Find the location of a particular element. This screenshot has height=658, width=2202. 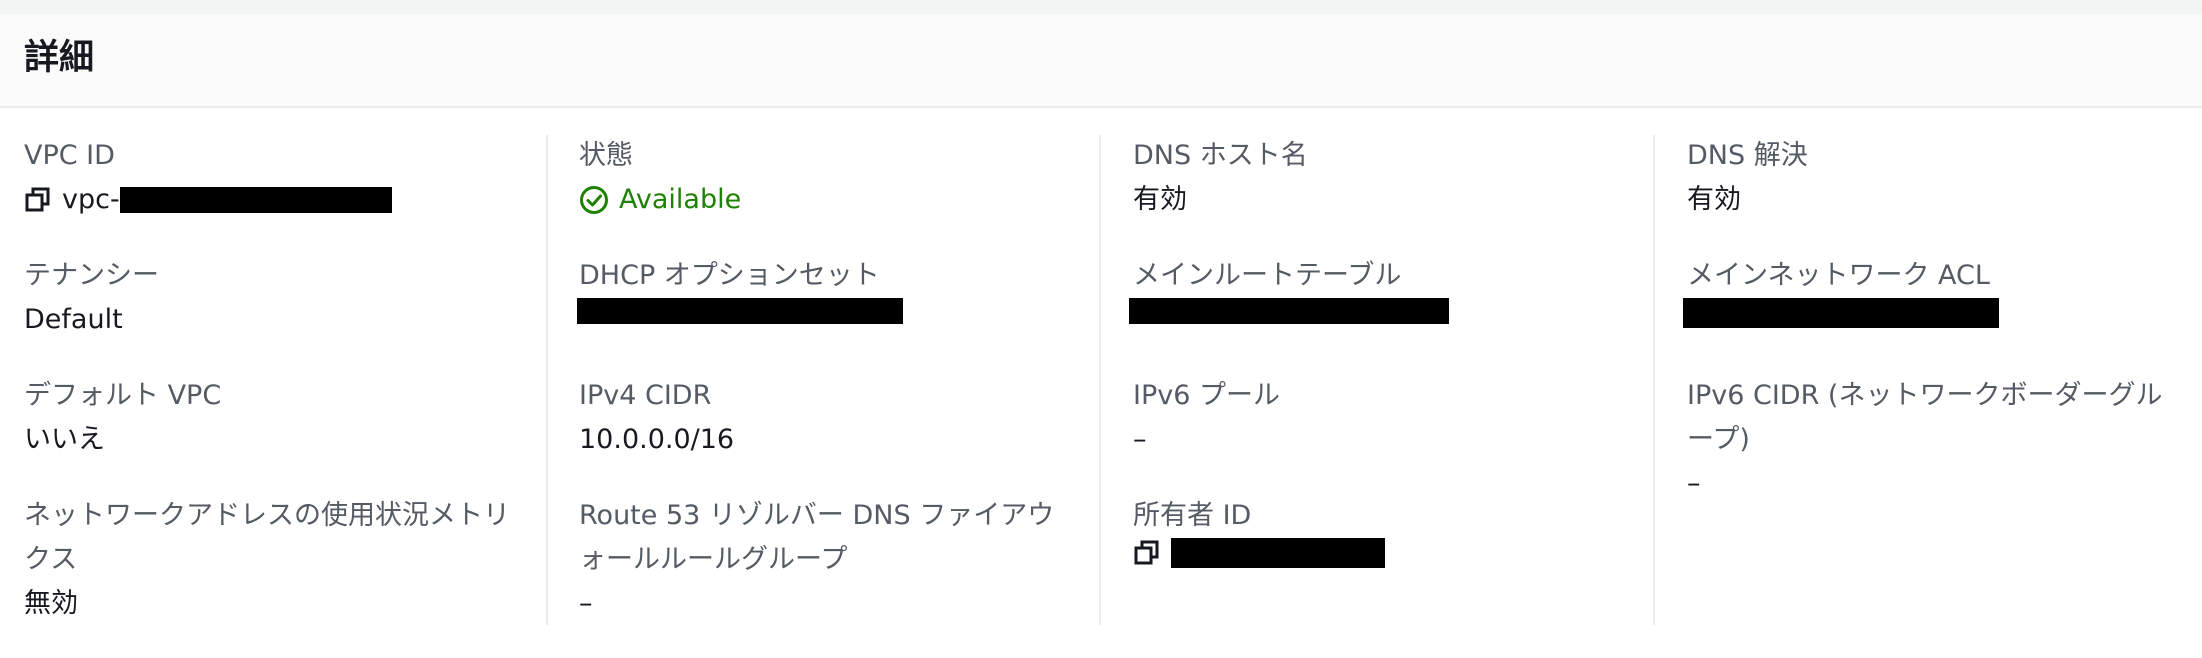

field-route53-firewall: Route 53 リゾルバー DNS ファイアウォールルールグループ – is located at coordinates (829, 560).